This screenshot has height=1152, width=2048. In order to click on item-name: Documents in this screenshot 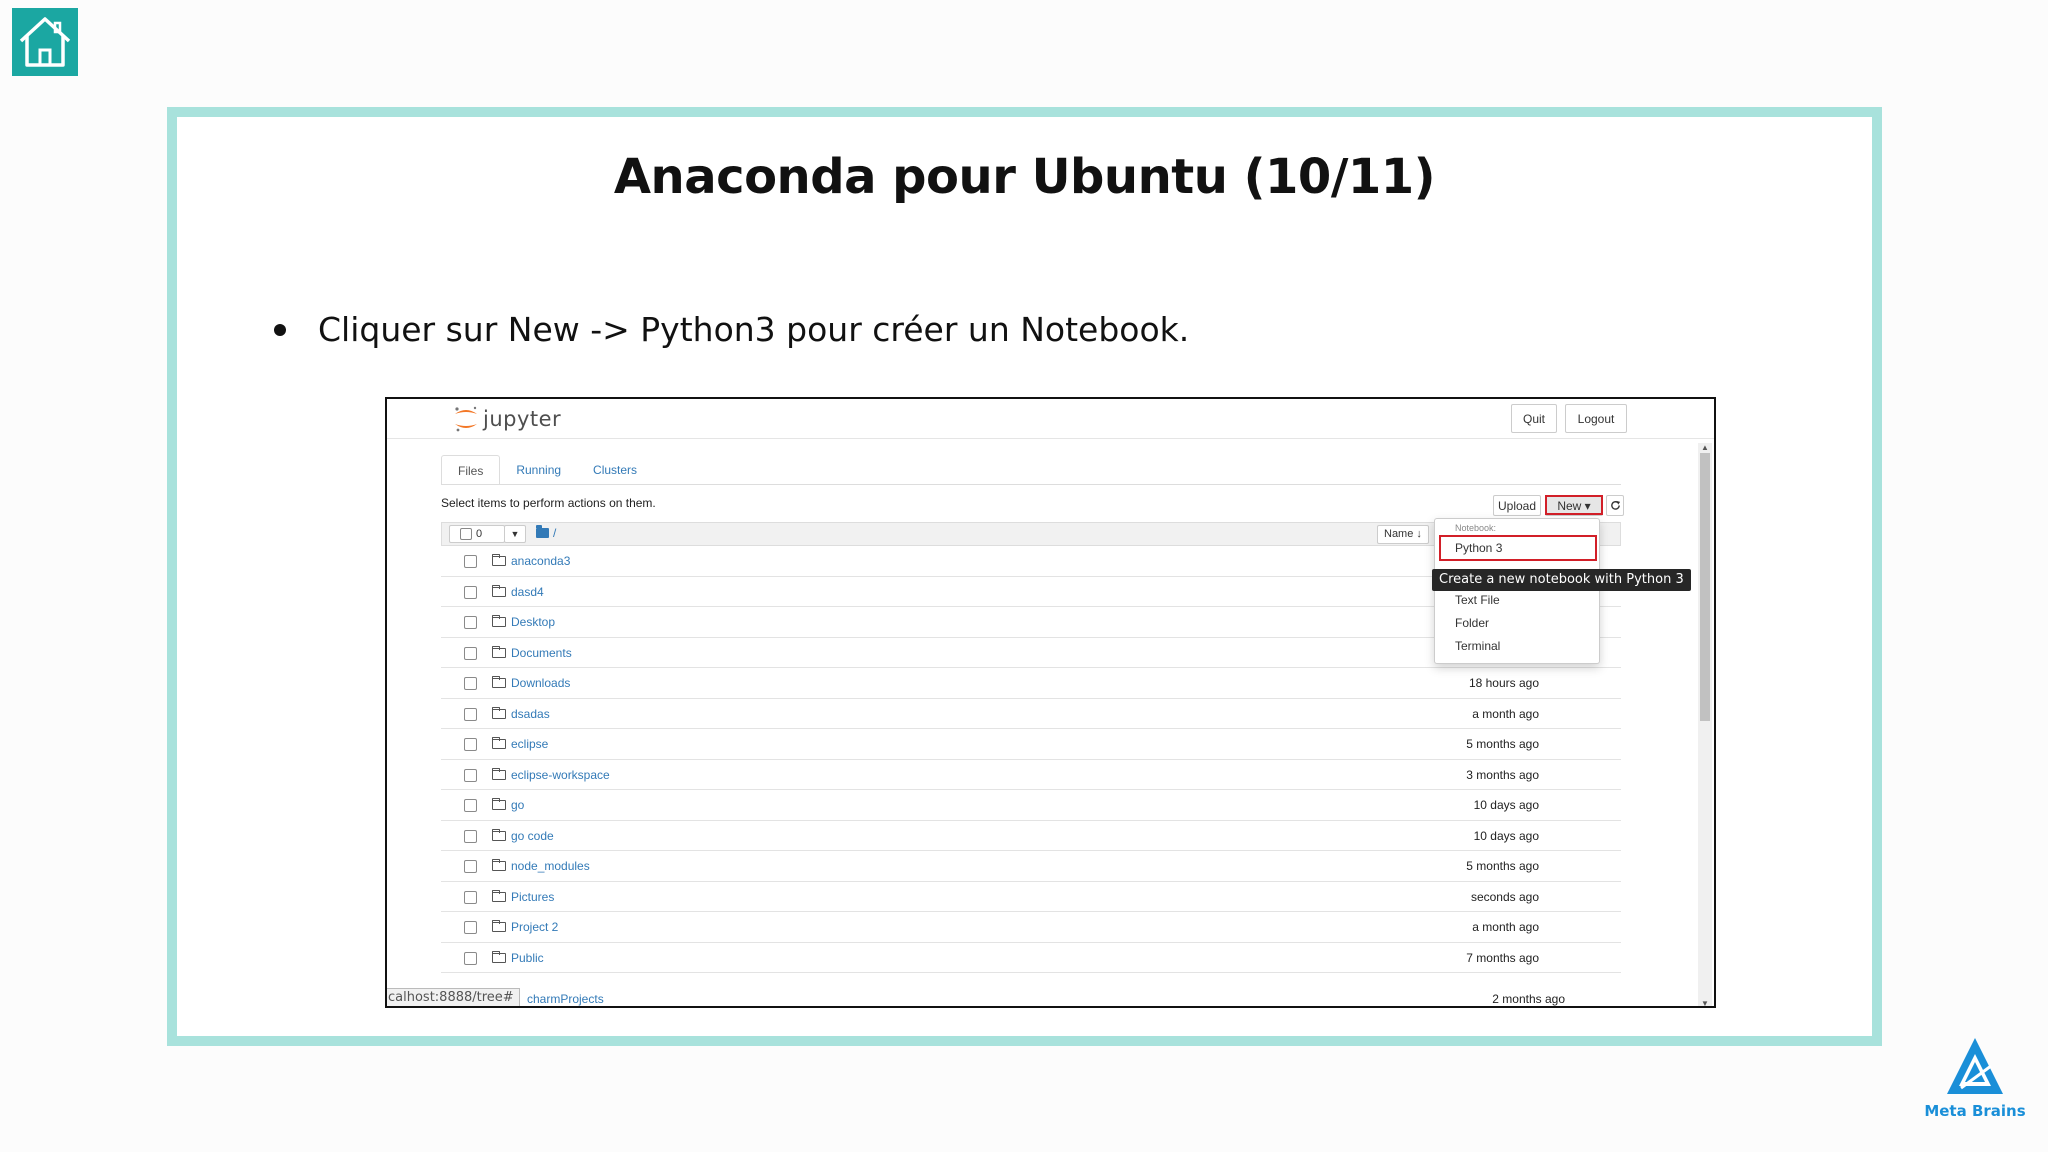, I will do `click(541, 653)`.